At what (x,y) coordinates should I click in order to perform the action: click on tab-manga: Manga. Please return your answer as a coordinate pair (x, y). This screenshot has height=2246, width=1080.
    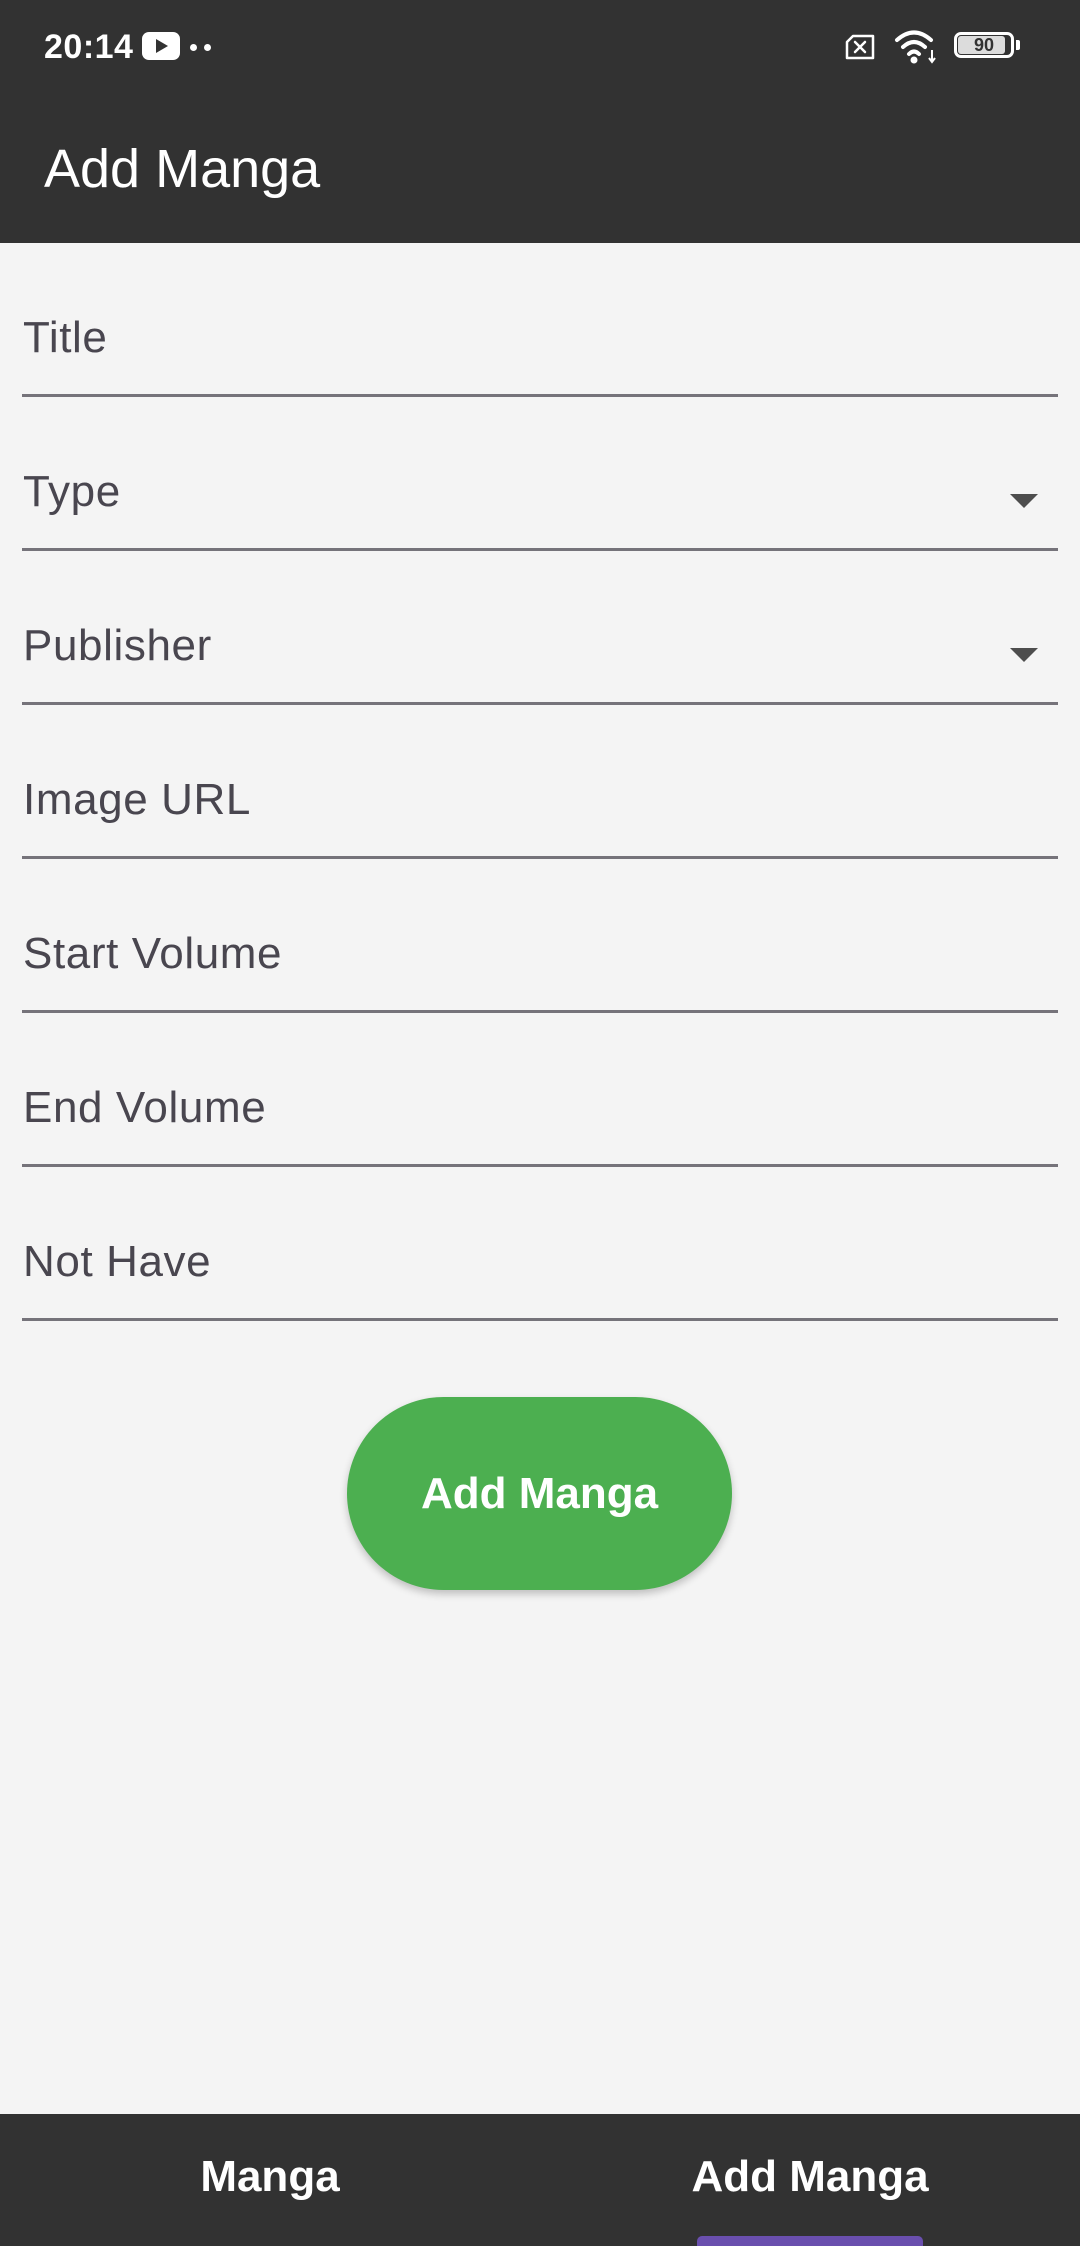
    Looking at the image, I should click on (270, 2180).